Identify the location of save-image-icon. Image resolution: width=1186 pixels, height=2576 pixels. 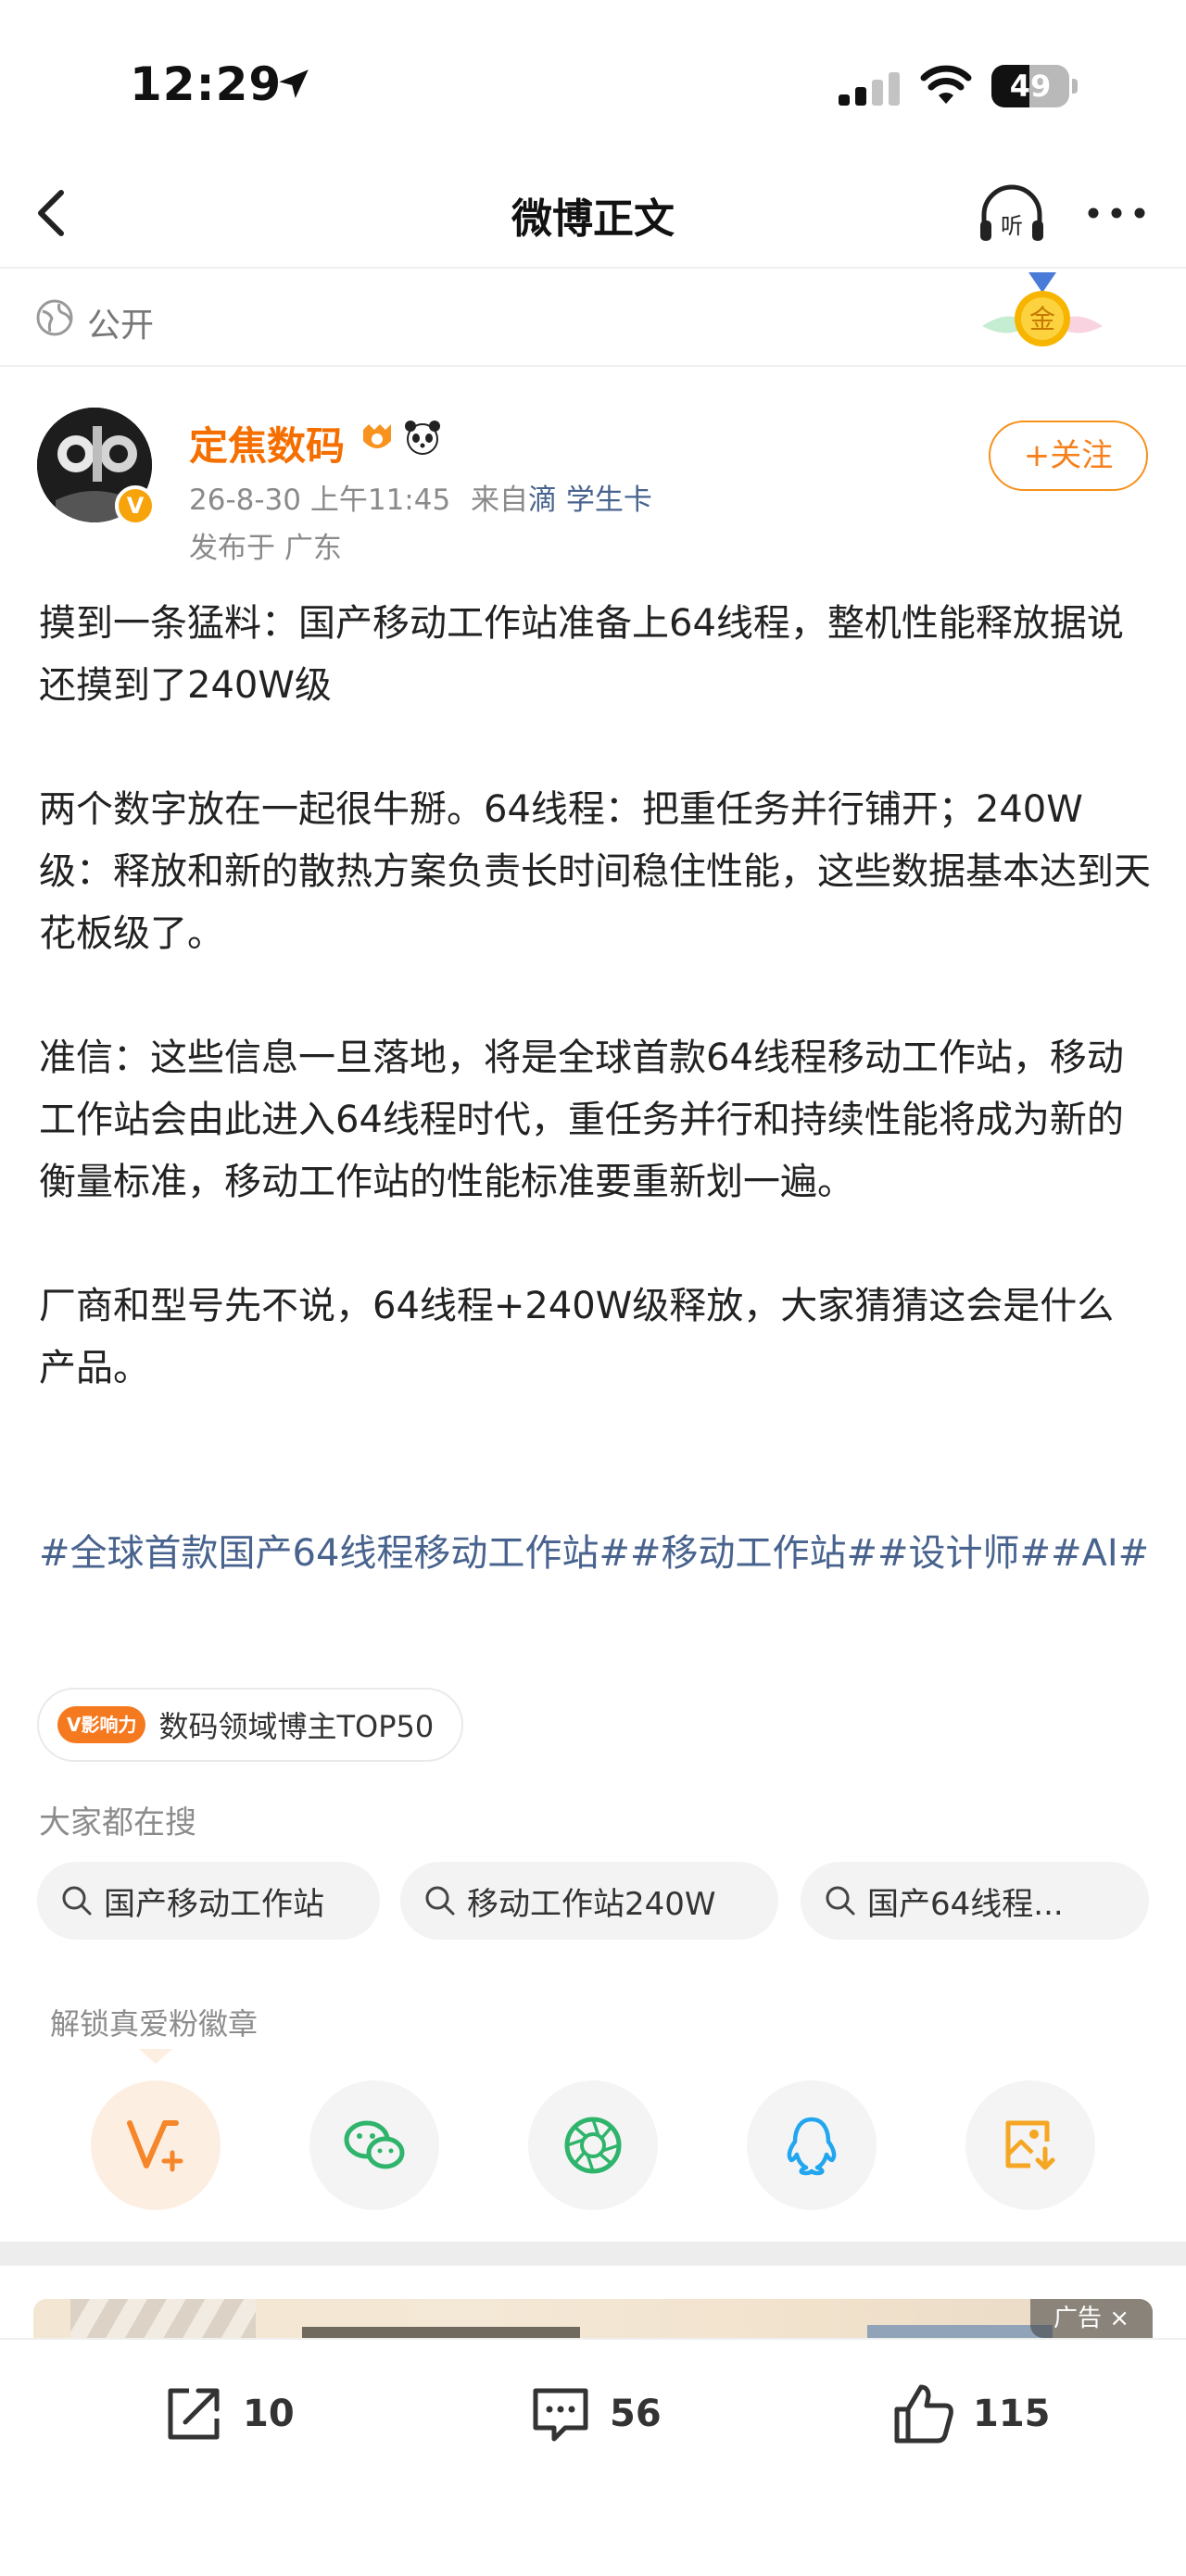
(1030, 2145).